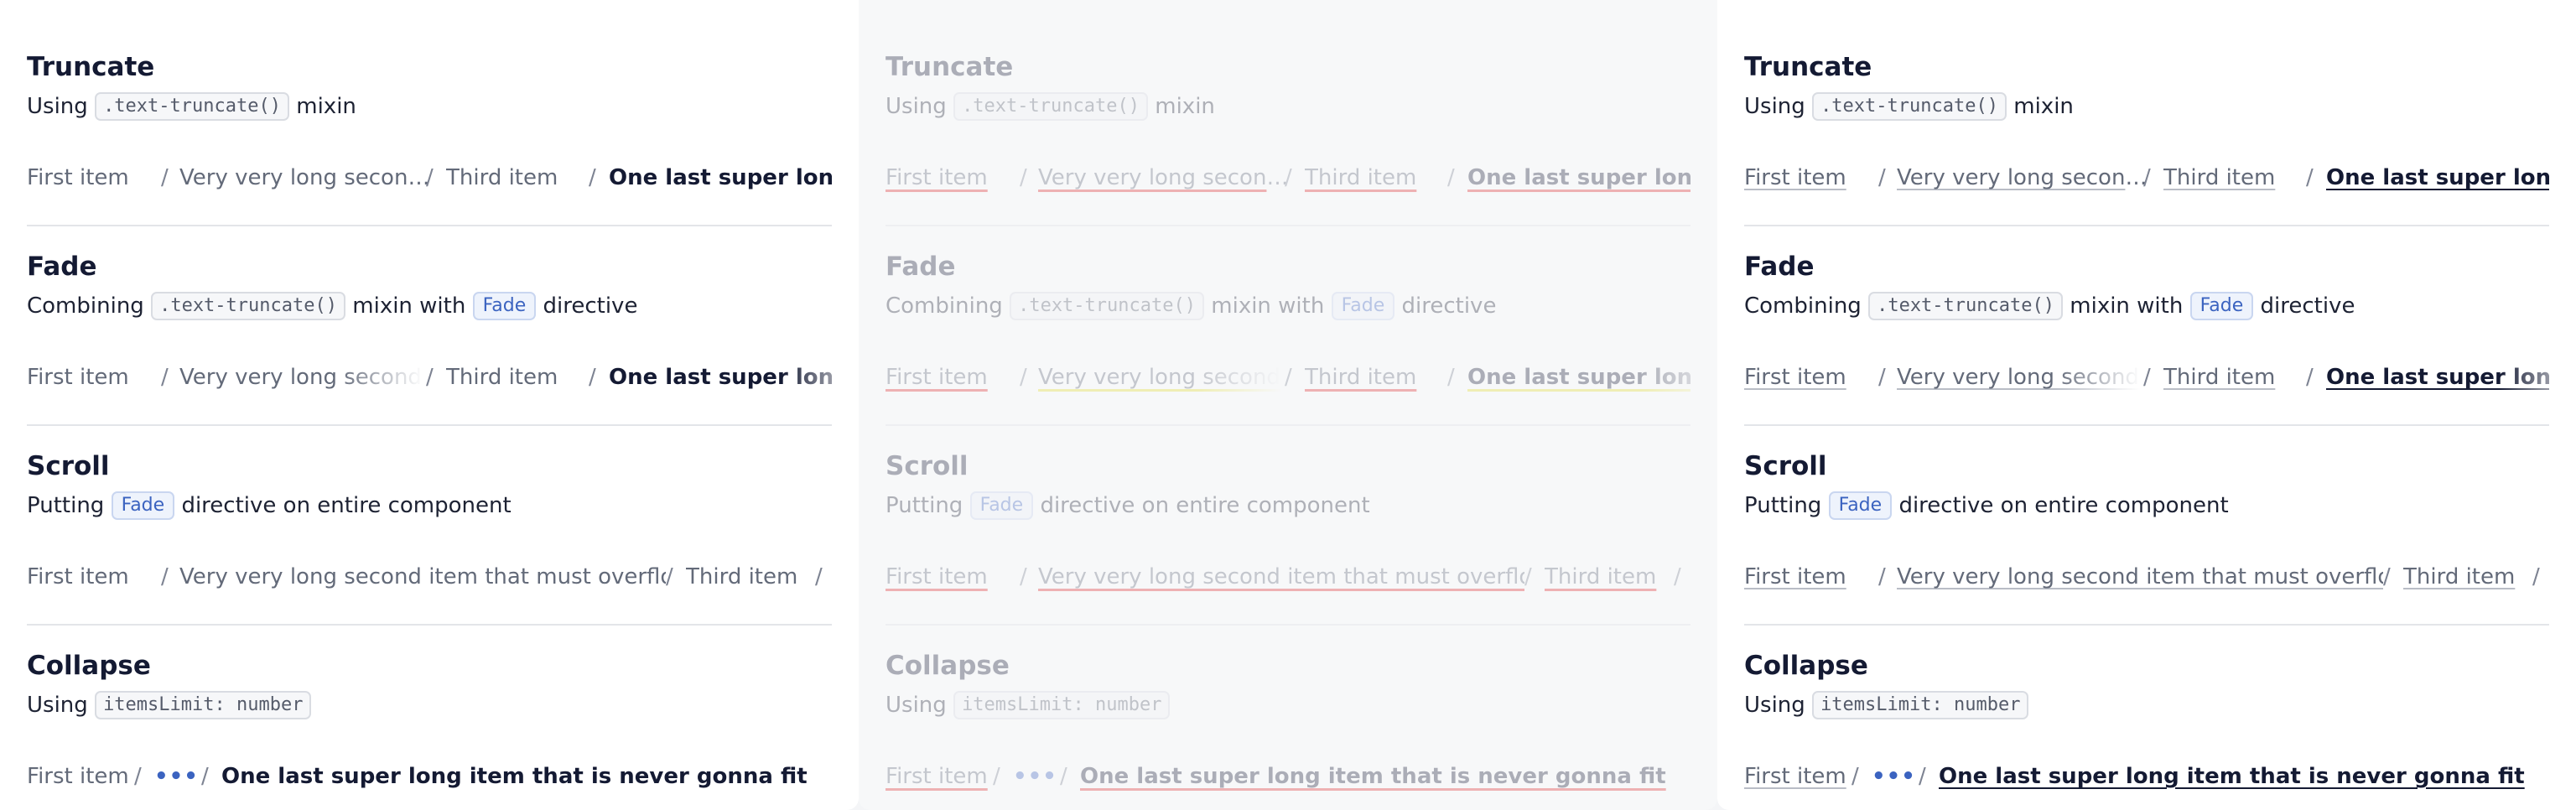 The height and width of the screenshot is (810, 2576). Describe the element at coordinates (2063, 506) in the screenshot. I see `subtitle-text: directive on entire component` at that location.